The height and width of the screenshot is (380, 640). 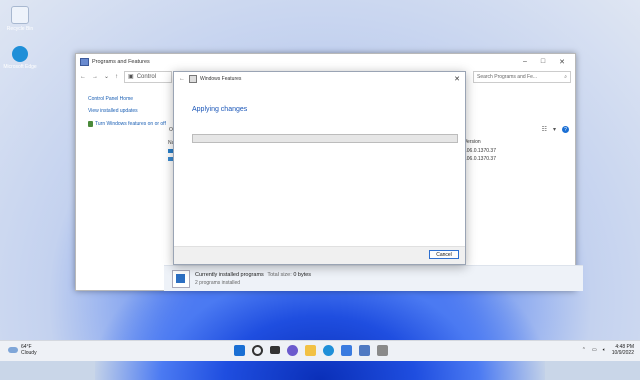 What do you see at coordinates (594, 350) in the screenshot?
I see `network-icon: ▭` at bounding box center [594, 350].